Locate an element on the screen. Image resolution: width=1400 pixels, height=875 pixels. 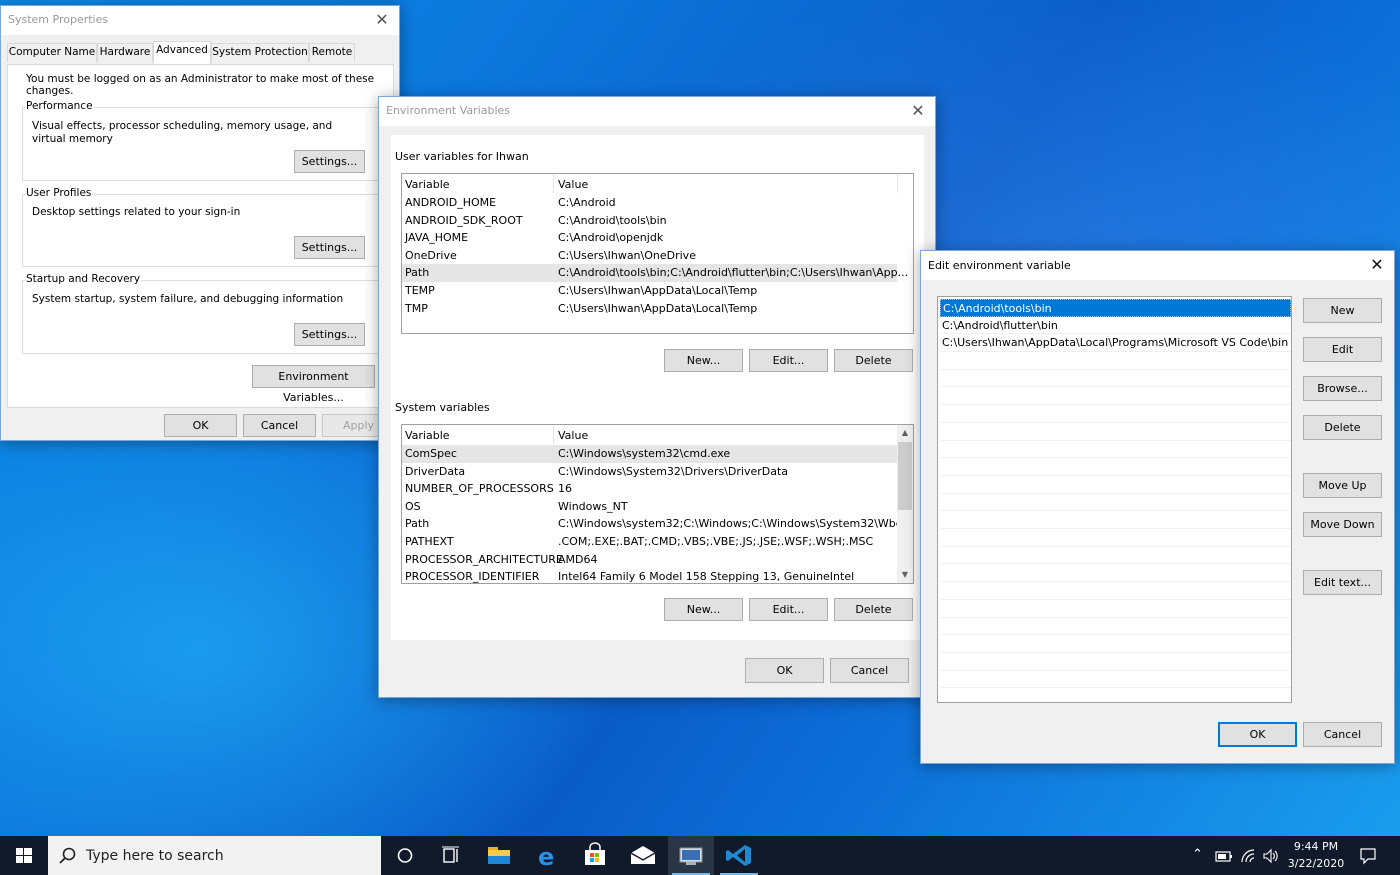
list-item-selected: C:\Android\tools\bin is located at coordinates (1115, 308).